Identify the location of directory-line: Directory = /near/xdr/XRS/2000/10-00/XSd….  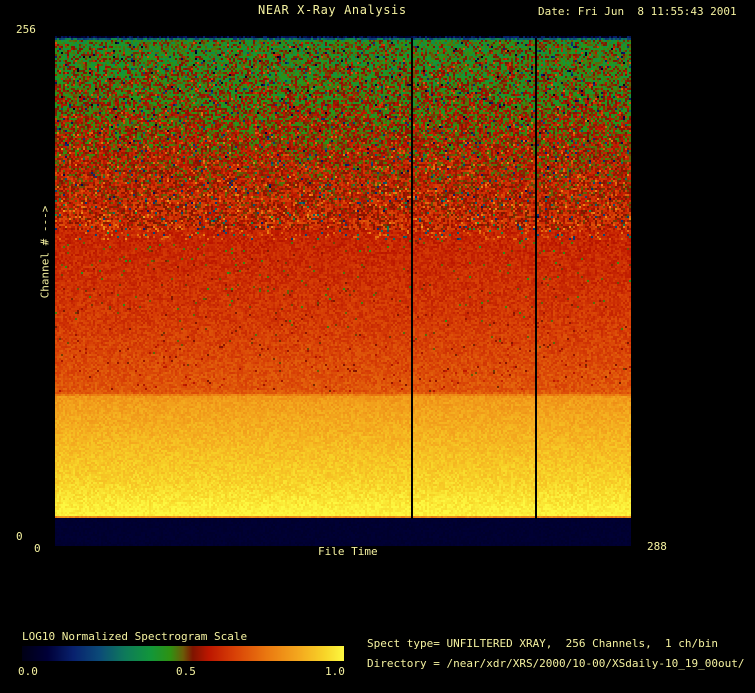
(556, 663).